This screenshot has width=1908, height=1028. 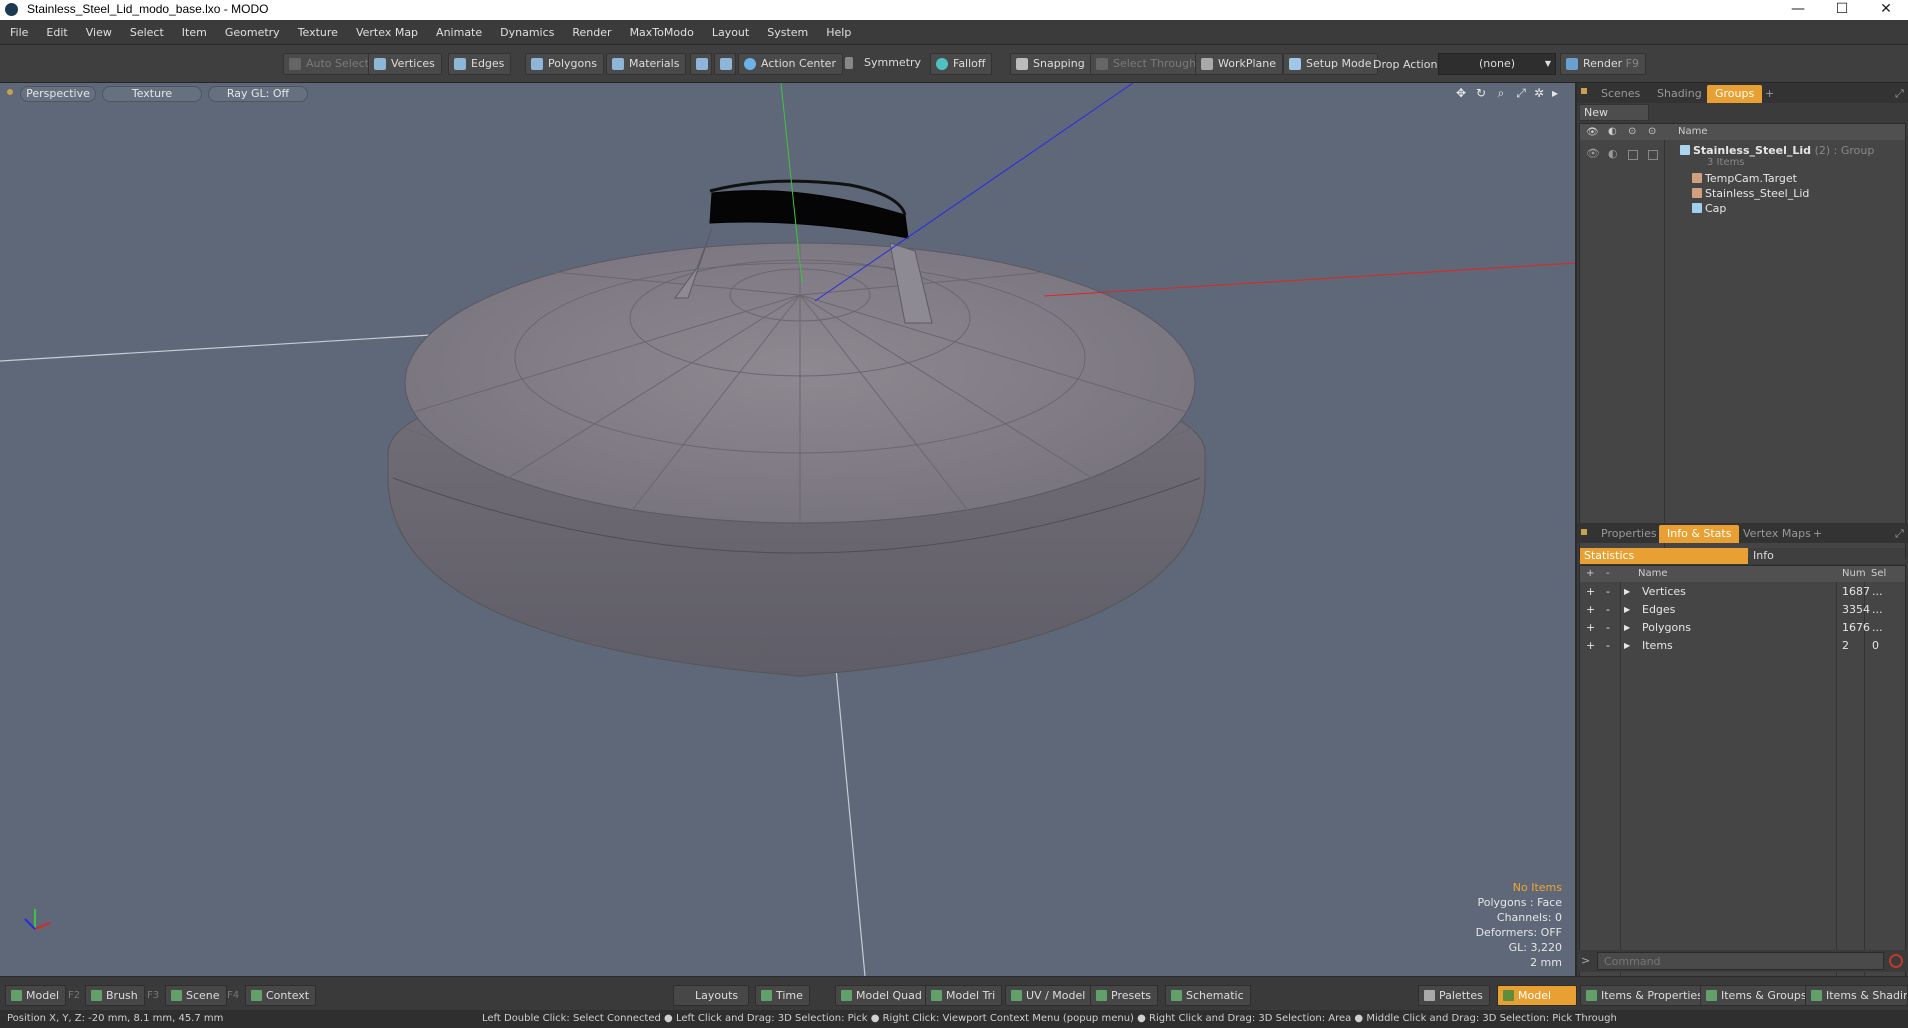 I want to click on model-tri-button: Model Tri, so click(x=964, y=995).